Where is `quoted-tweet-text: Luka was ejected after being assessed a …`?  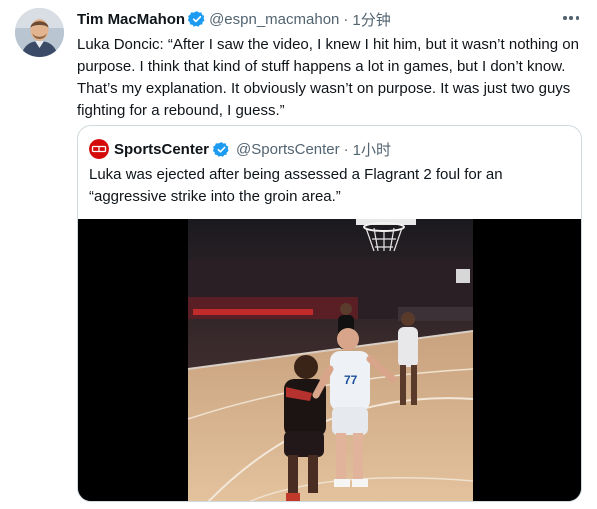
quoted-tweet-text: Luka was ejected after being assessed a … is located at coordinates (296, 185).